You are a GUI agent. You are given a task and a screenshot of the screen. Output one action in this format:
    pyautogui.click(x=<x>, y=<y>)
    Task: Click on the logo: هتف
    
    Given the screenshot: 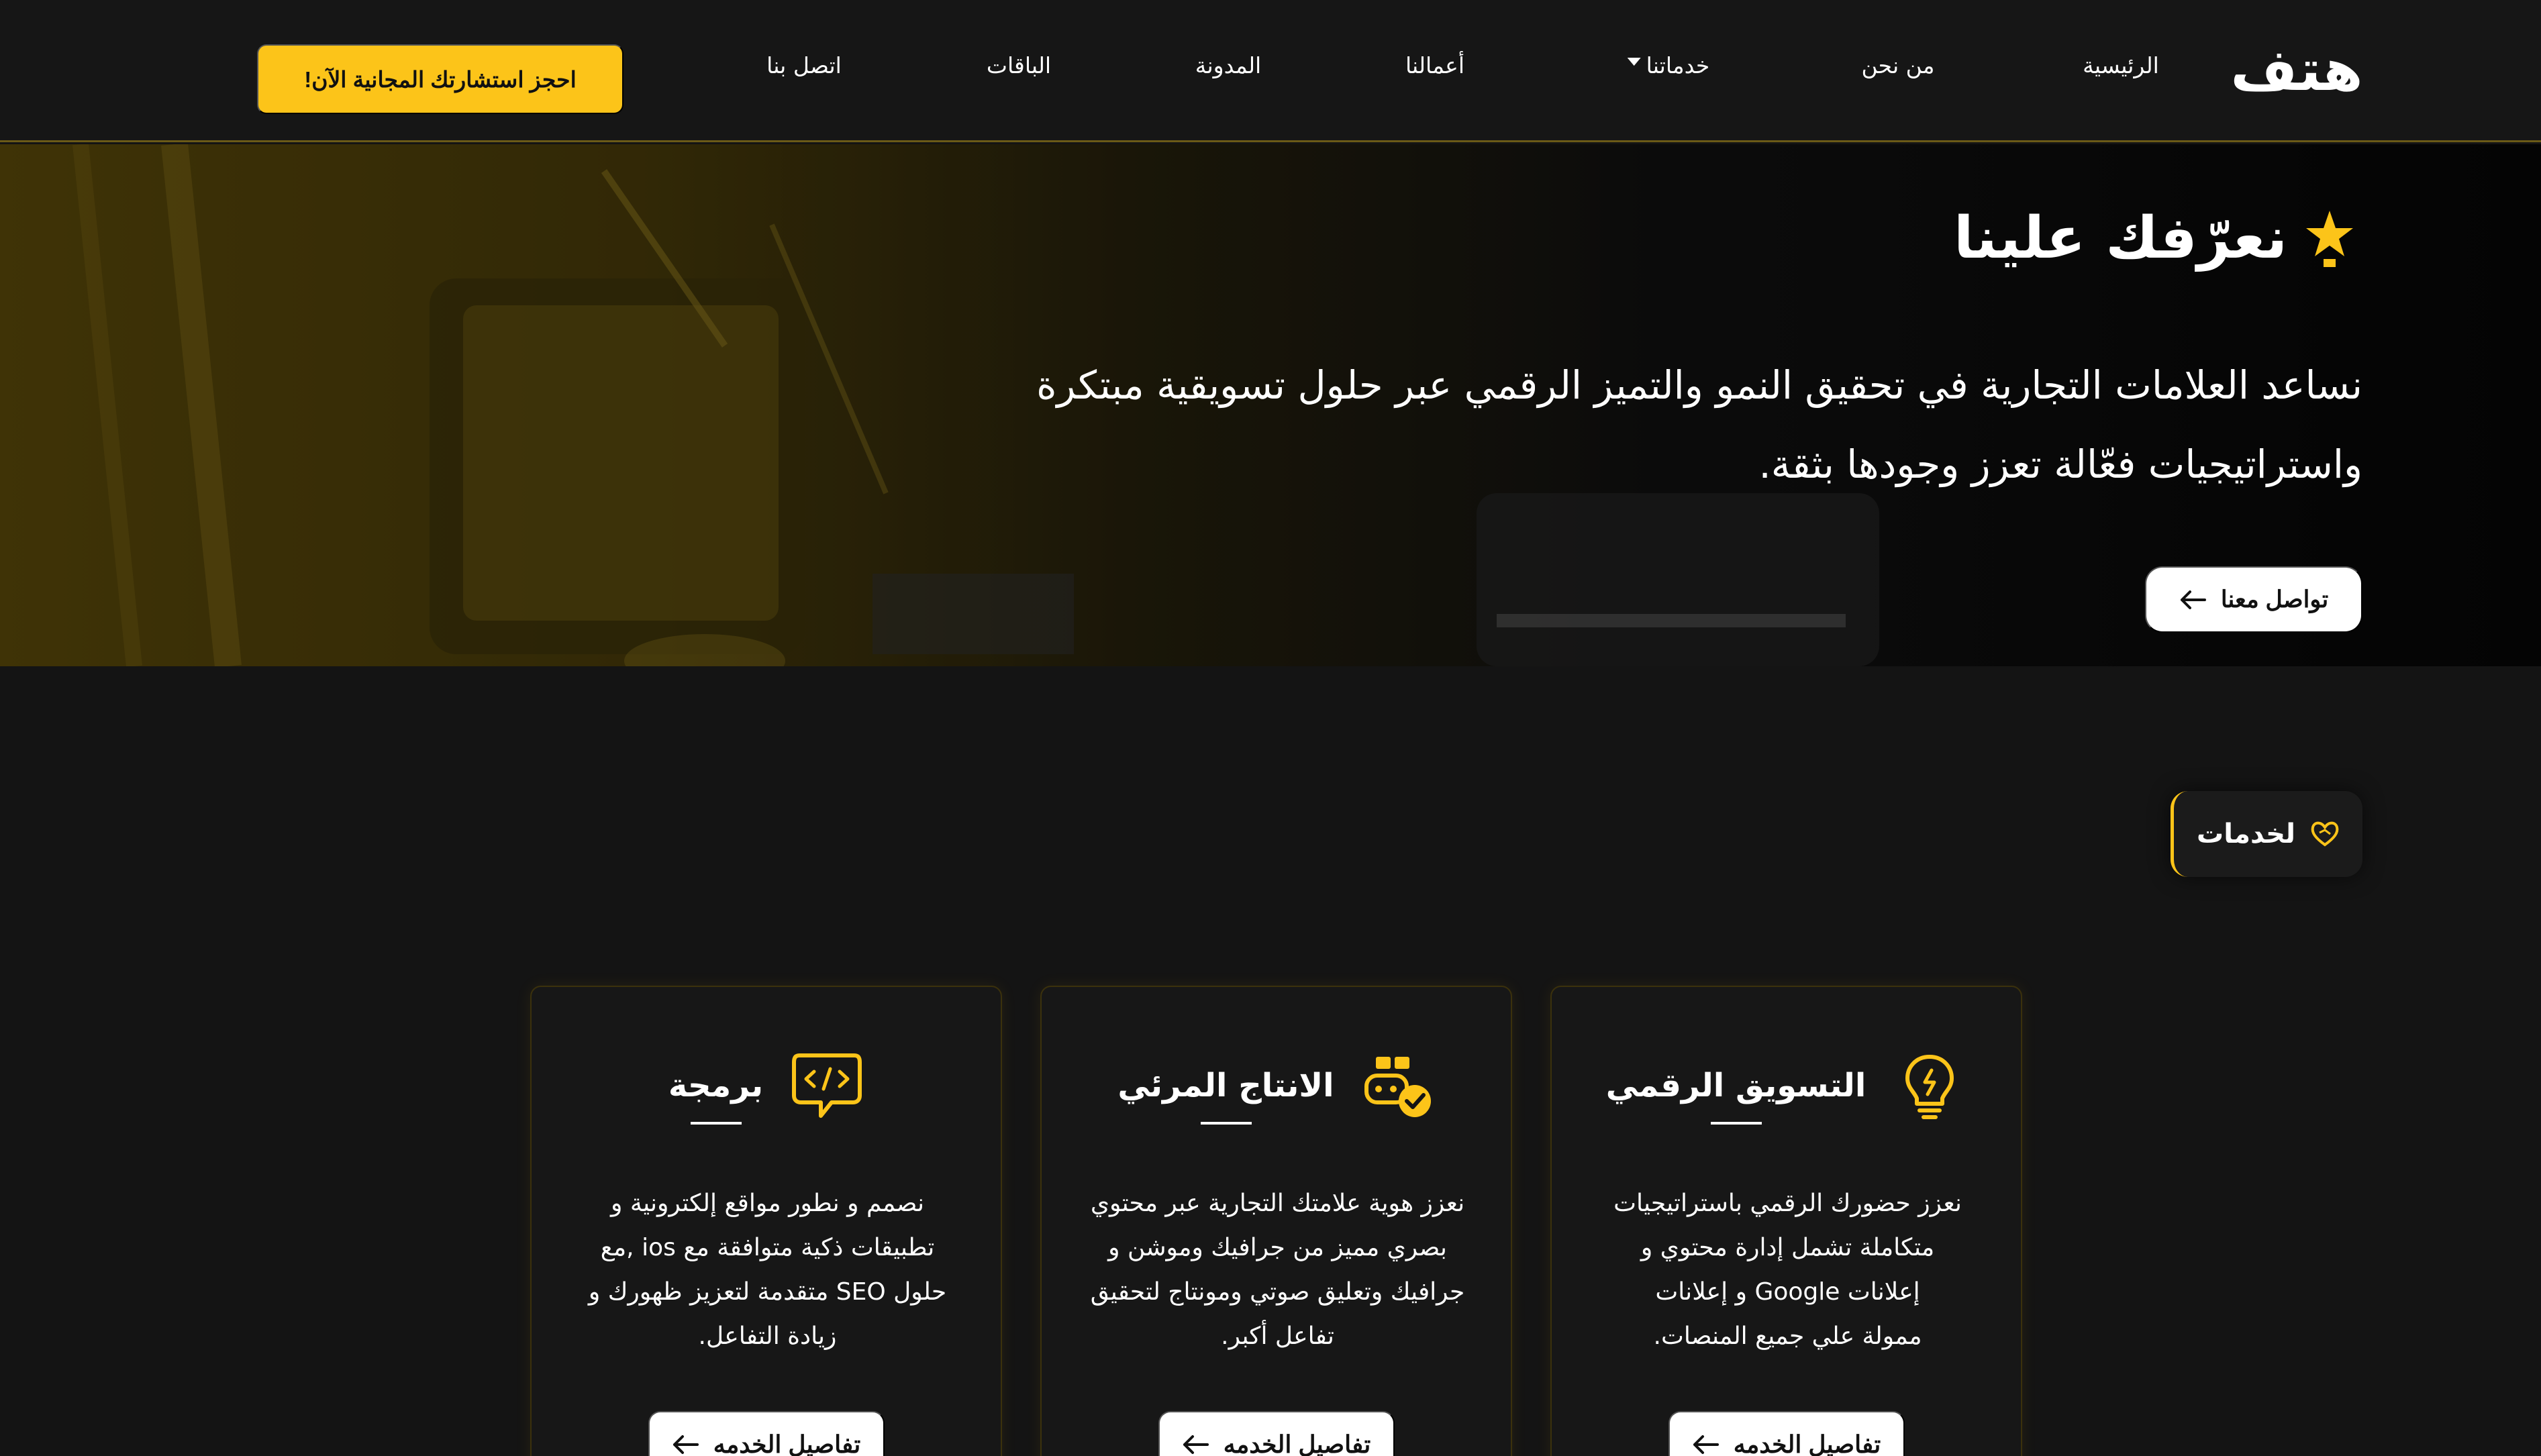 What is the action you would take?
    pyautogui.click(x=2297, y=71)
    